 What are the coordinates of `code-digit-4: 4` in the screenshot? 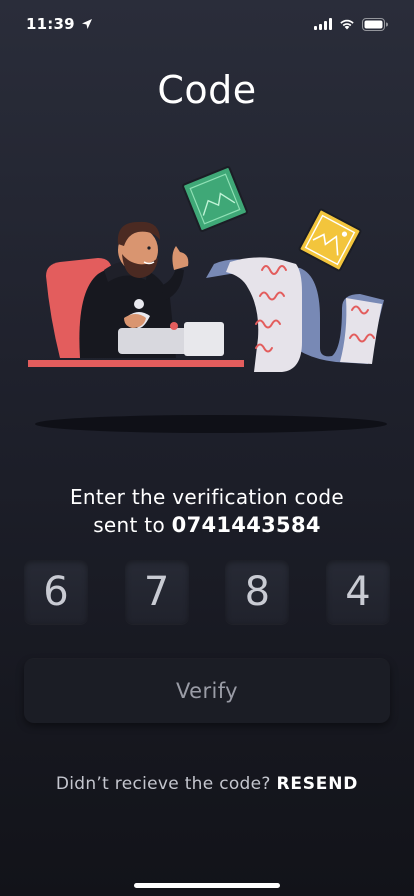 It's located at (357, 592).